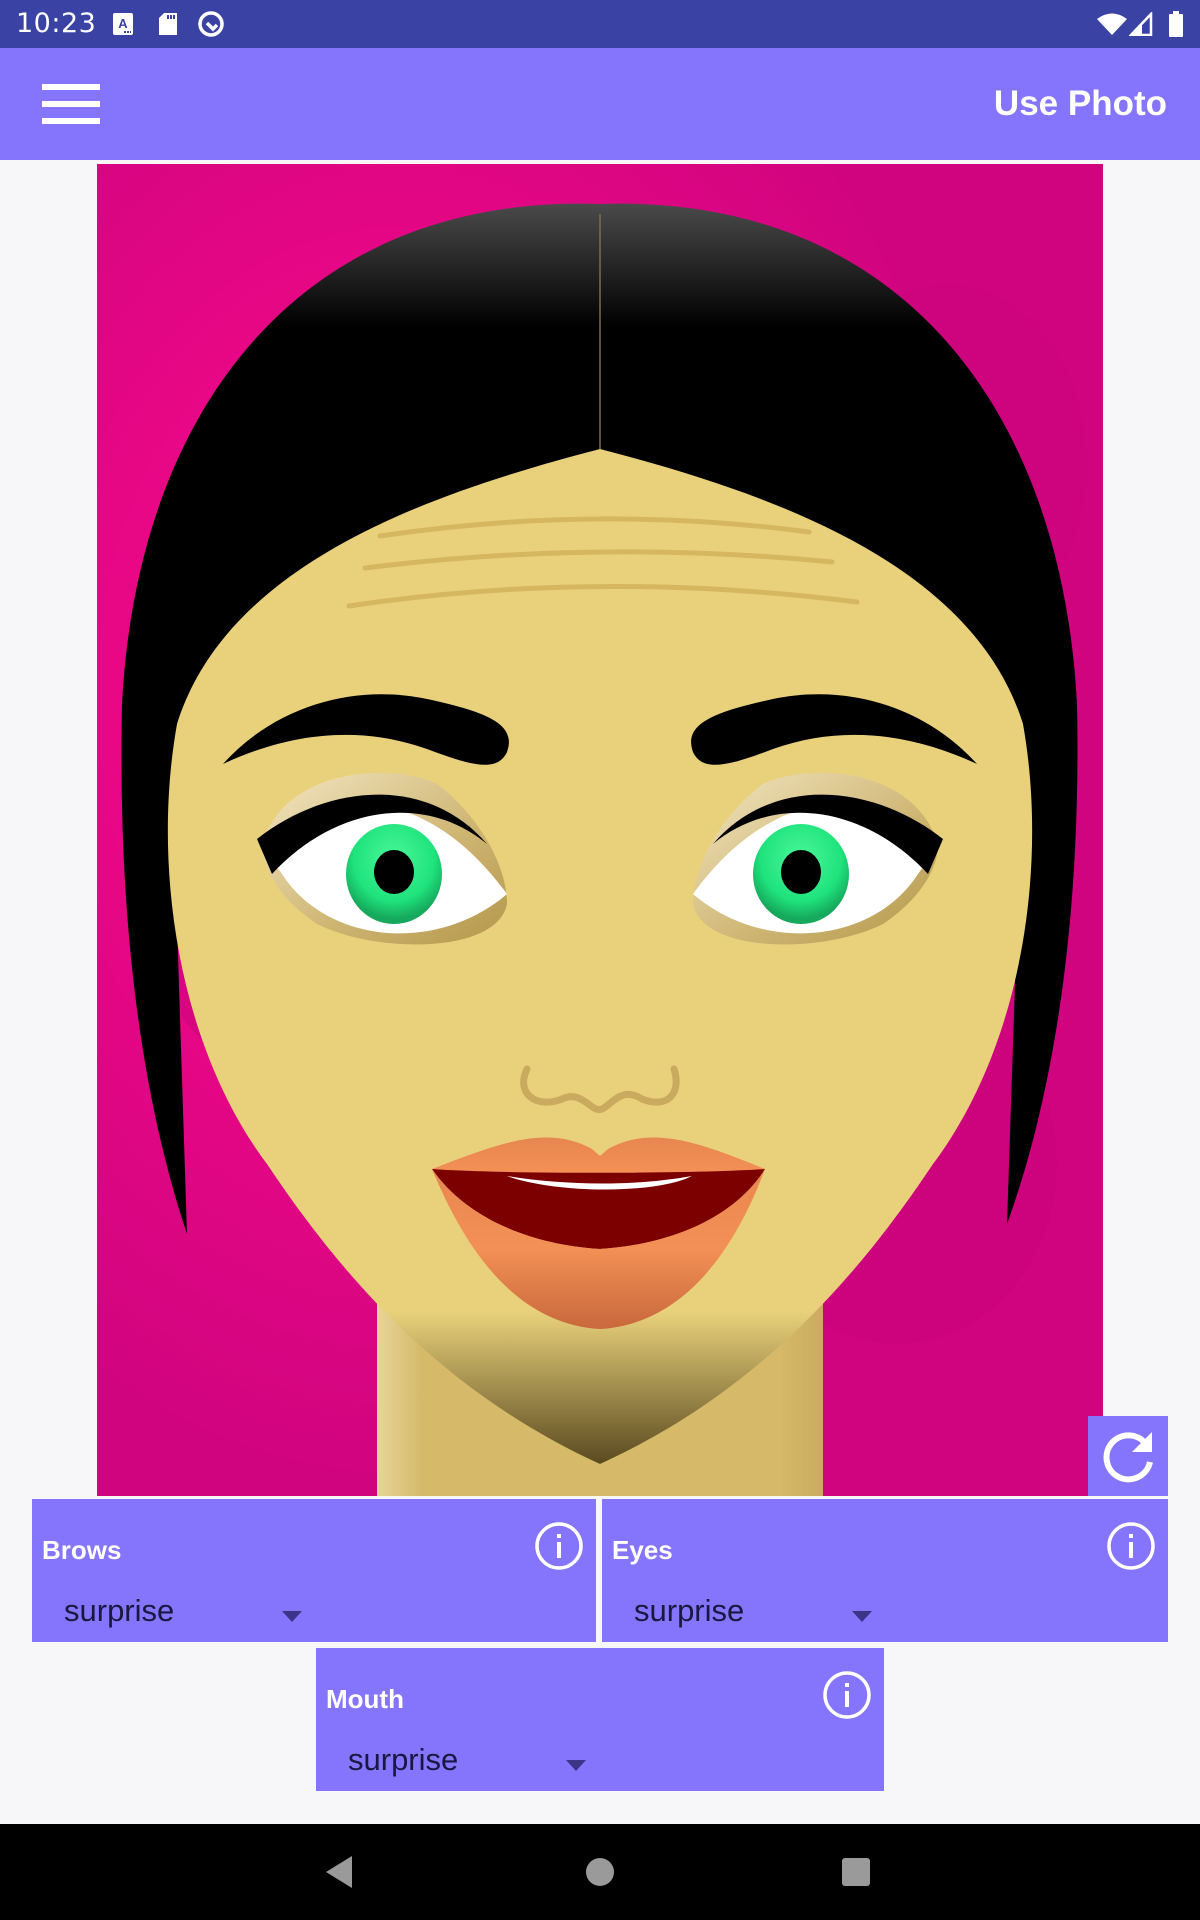 This screenshot has height=1920, width=1200. Describe the element at coordinates (856, 1872) in the screenshot. I see `recents-icon` at that location.